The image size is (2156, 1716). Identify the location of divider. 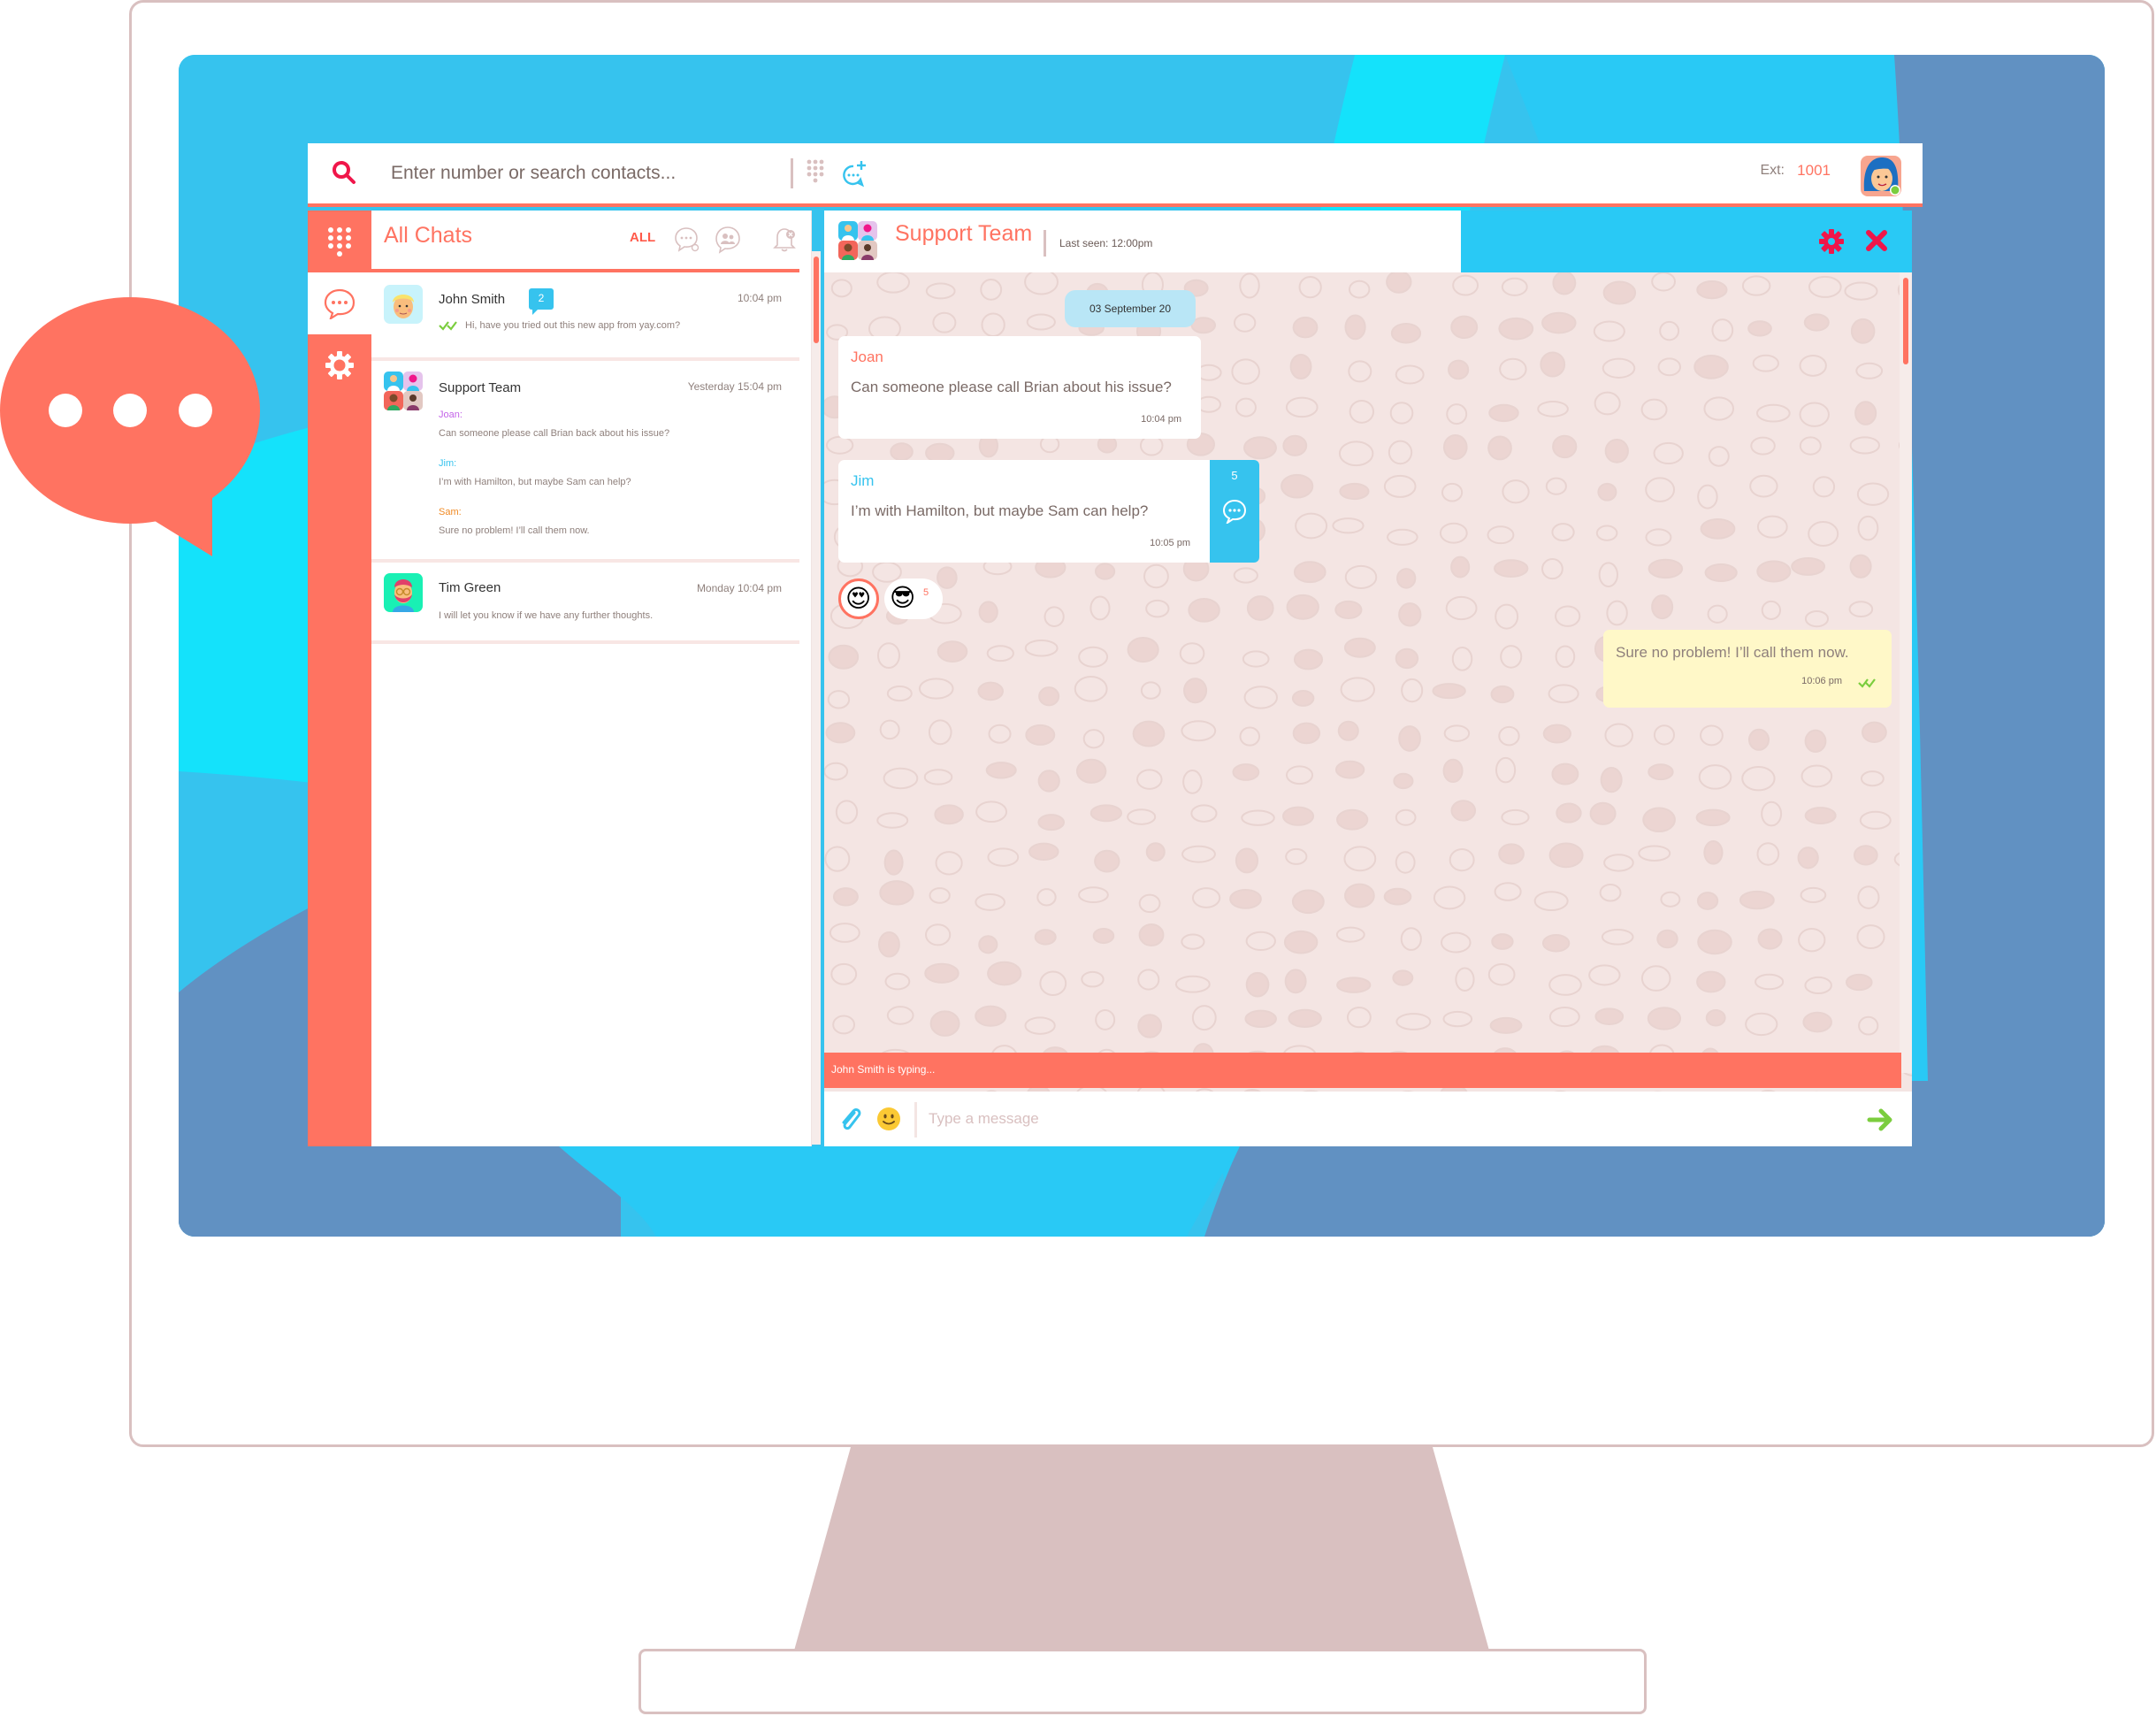
(792, 173).